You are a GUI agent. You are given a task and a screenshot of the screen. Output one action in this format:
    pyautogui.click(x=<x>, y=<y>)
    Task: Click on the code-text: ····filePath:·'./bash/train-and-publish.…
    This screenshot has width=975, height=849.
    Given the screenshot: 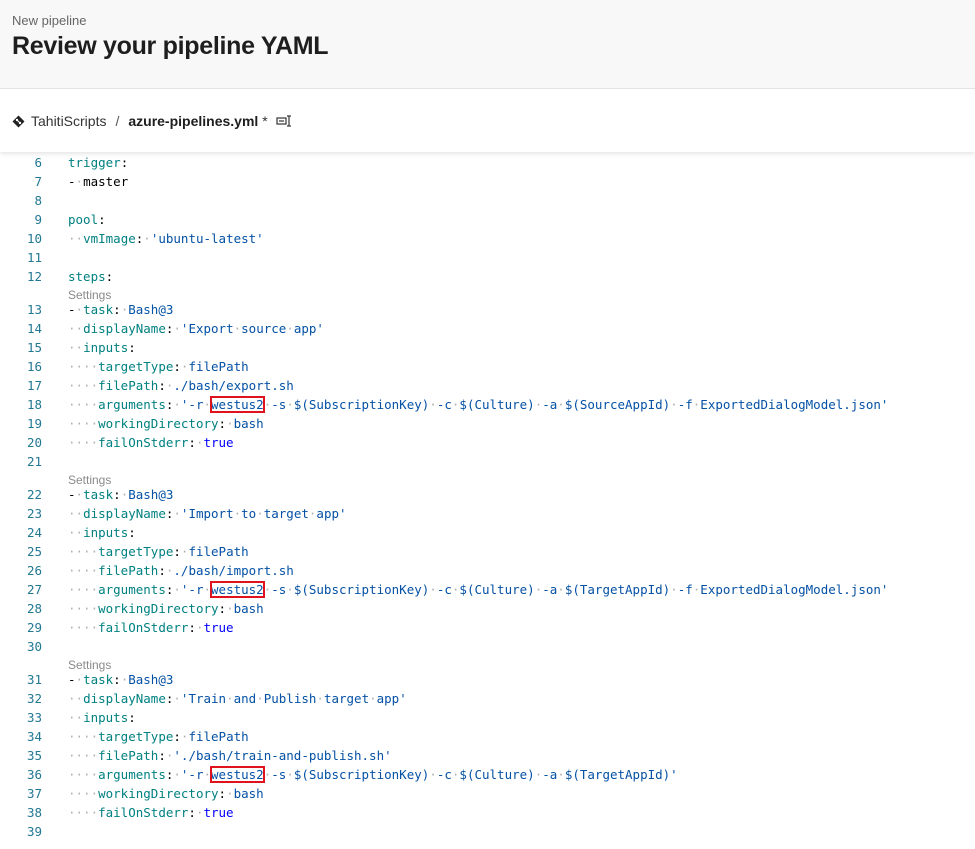 What is the action you would take?
    pyautogui.click(x=230, y=755)
    